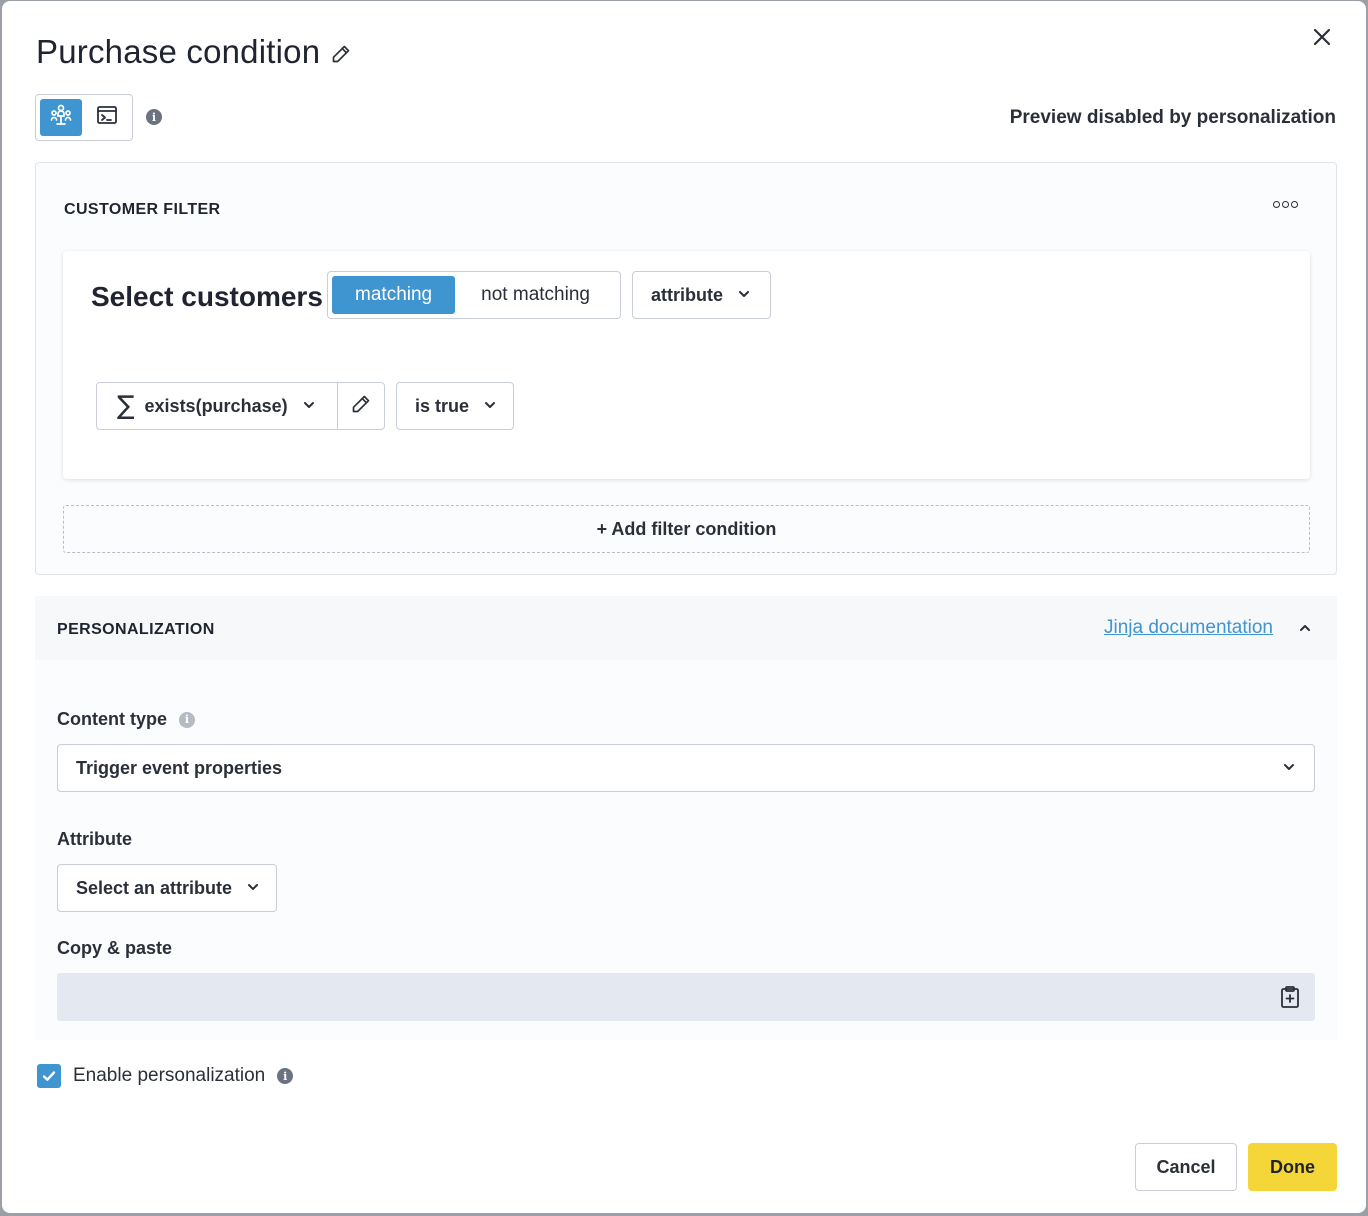 This screenshot has width=1368, height=1216. I want to click on personalization-header: PERSONALIZATION Jinja documentation, so click(686, 628).